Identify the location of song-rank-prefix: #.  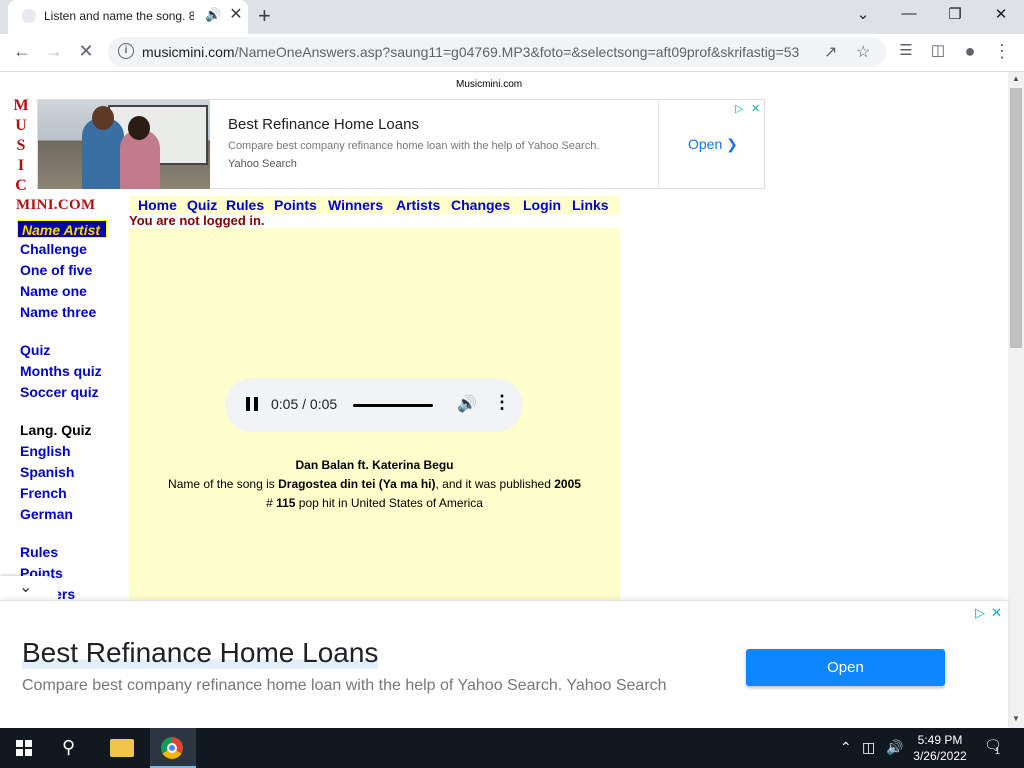
(271, 503).